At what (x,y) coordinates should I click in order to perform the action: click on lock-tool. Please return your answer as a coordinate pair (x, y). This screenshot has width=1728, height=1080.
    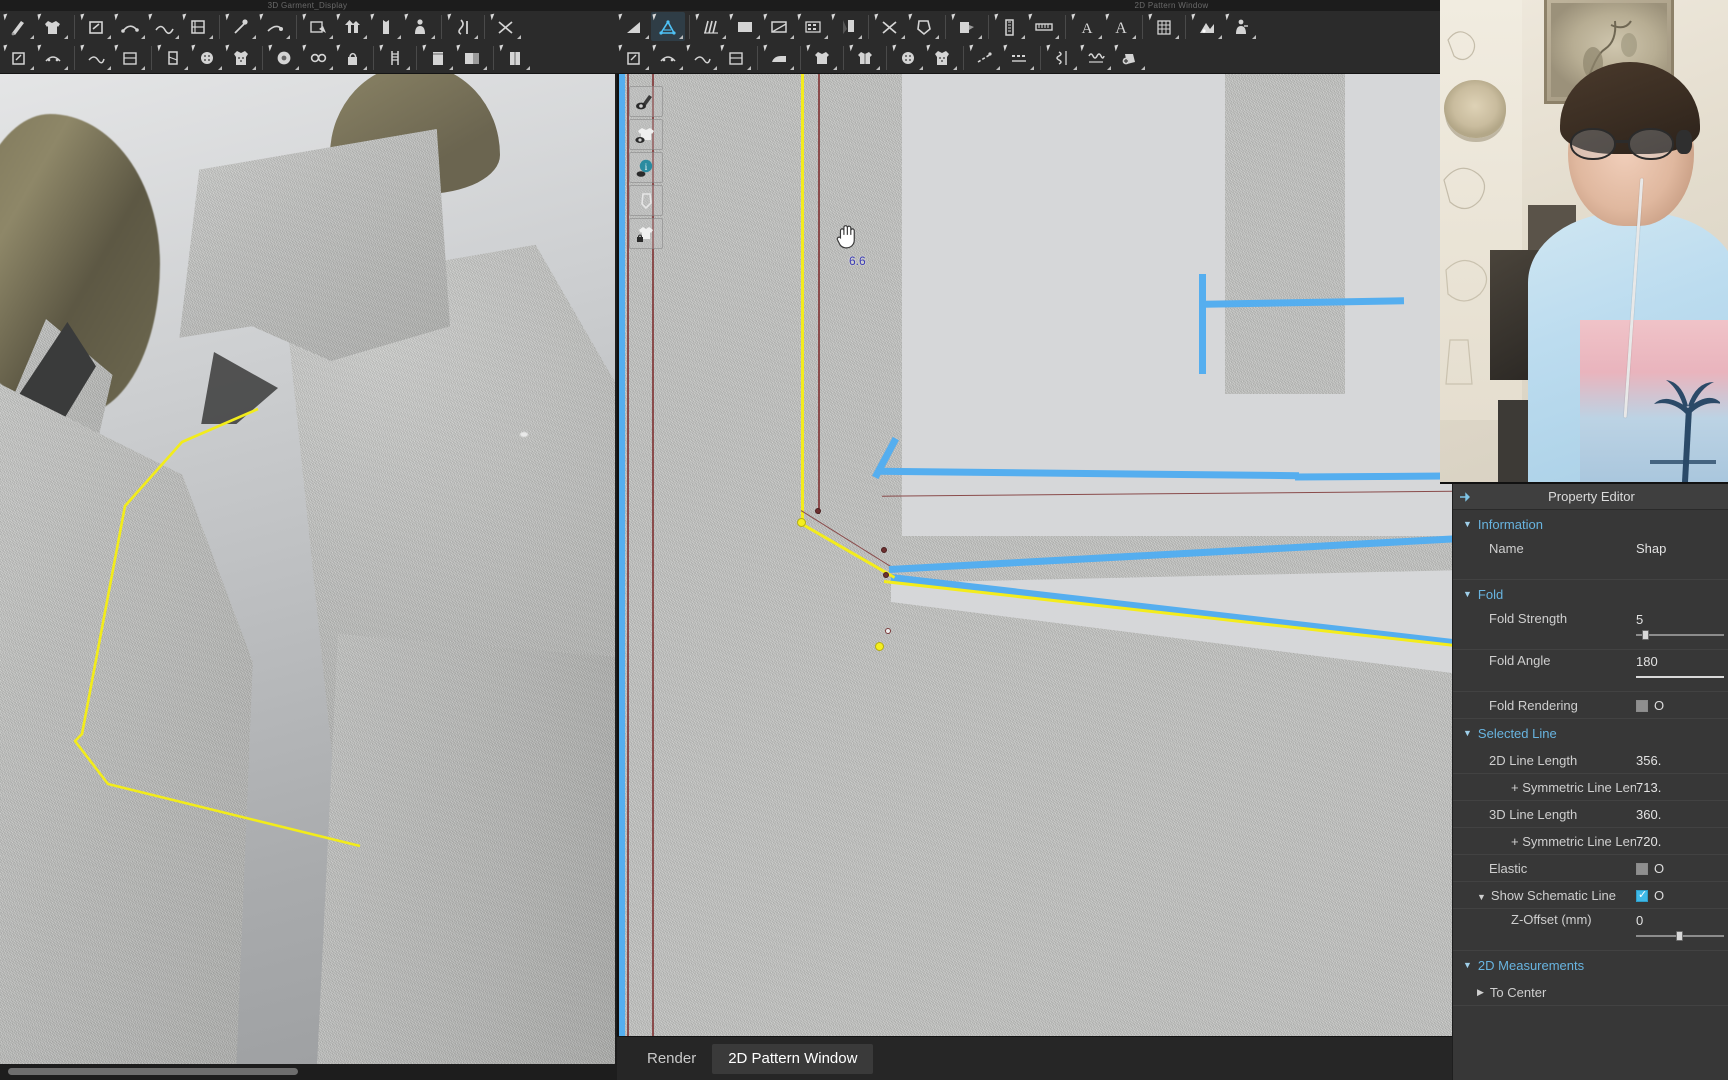
    Looking at the image, I should click on (352, 57).